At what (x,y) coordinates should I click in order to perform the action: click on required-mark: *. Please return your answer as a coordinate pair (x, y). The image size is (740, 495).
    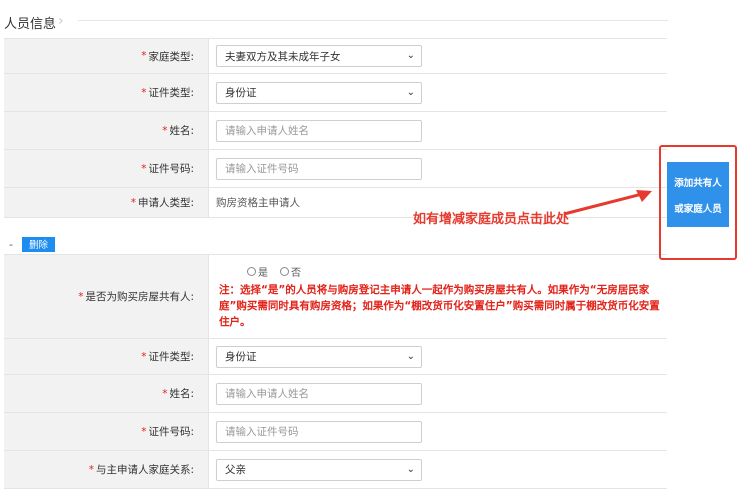
    Looking at the image, I should click on (144, 56).